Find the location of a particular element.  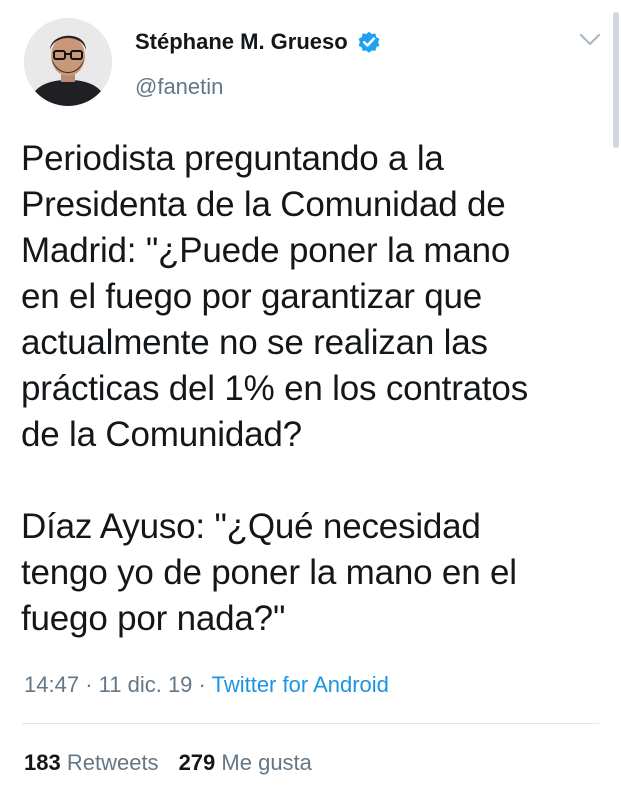

tweet-meta: 14:47 · 11 dic. 19 · Twitter for Android is located at coordinates (206, 685).